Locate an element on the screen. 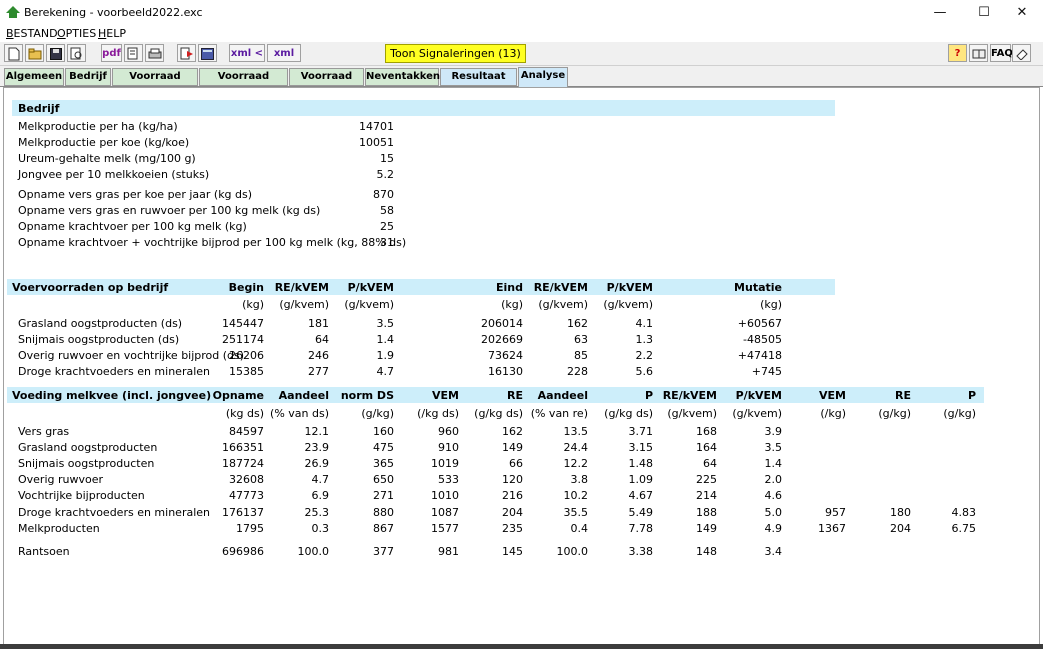 This screenshot has width=1043, height=649. voorraden-cell: 5.6 is located at coordinates (644, 371).